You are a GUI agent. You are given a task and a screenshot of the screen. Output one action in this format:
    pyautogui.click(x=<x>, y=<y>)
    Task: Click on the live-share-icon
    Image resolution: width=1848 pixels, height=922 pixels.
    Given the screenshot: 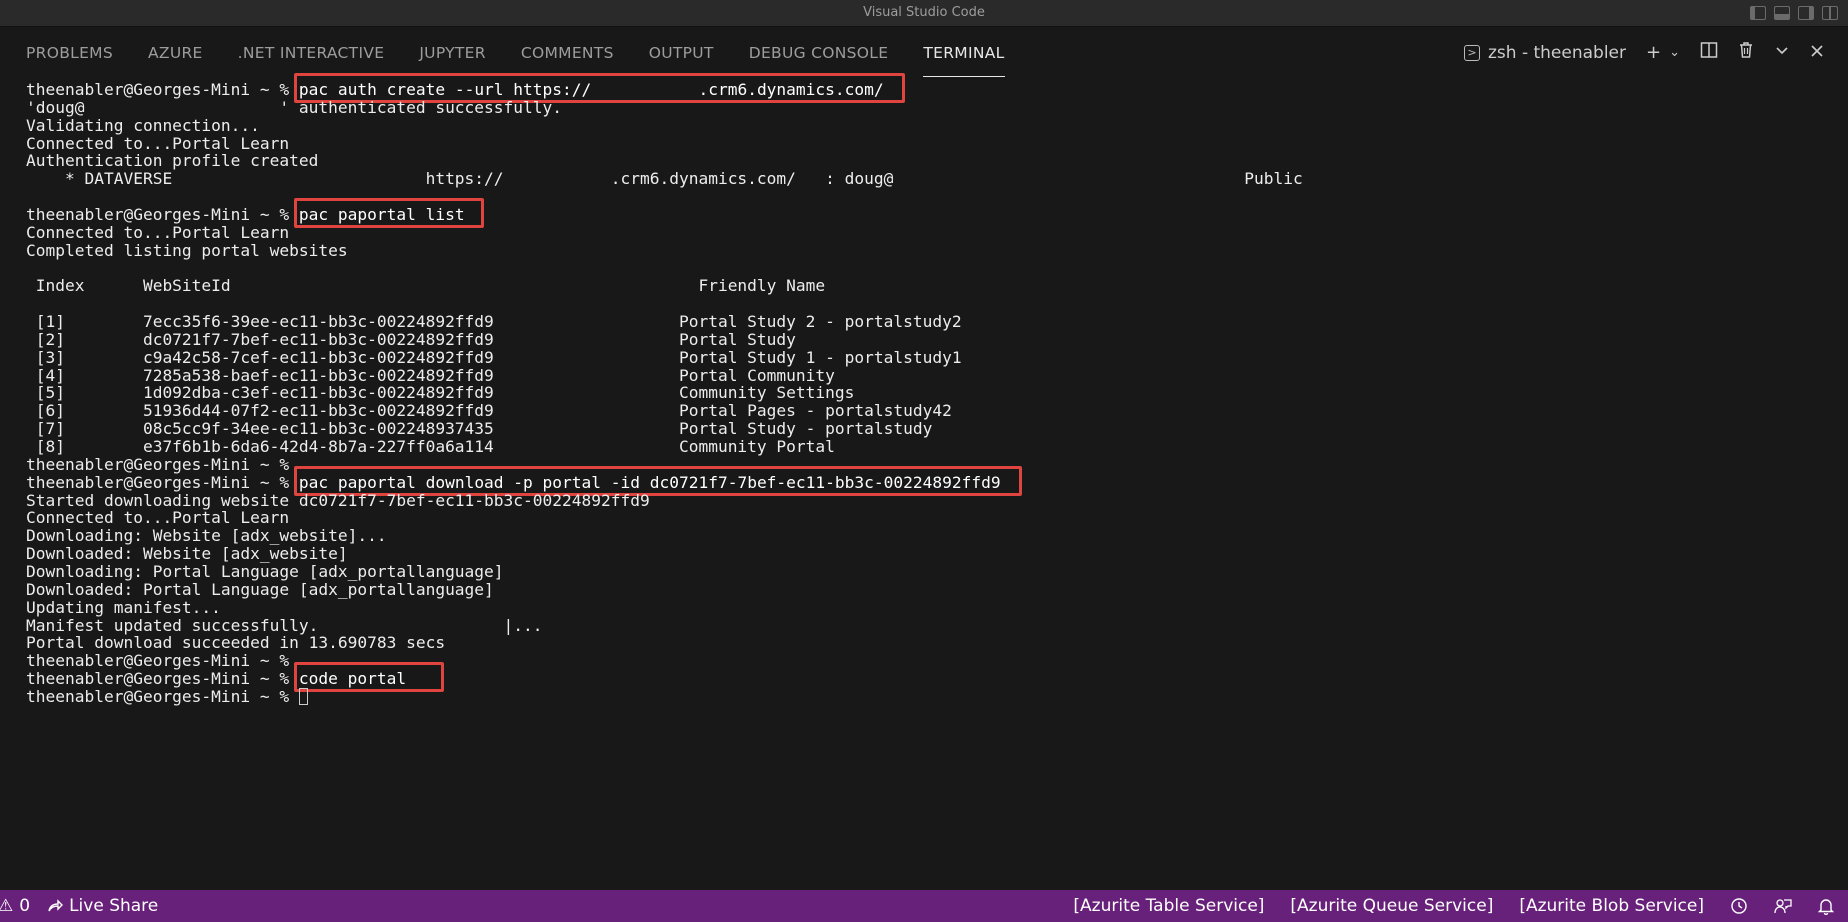 What is the action you would take?
    pyautogui.click(x=56, y=904)
    